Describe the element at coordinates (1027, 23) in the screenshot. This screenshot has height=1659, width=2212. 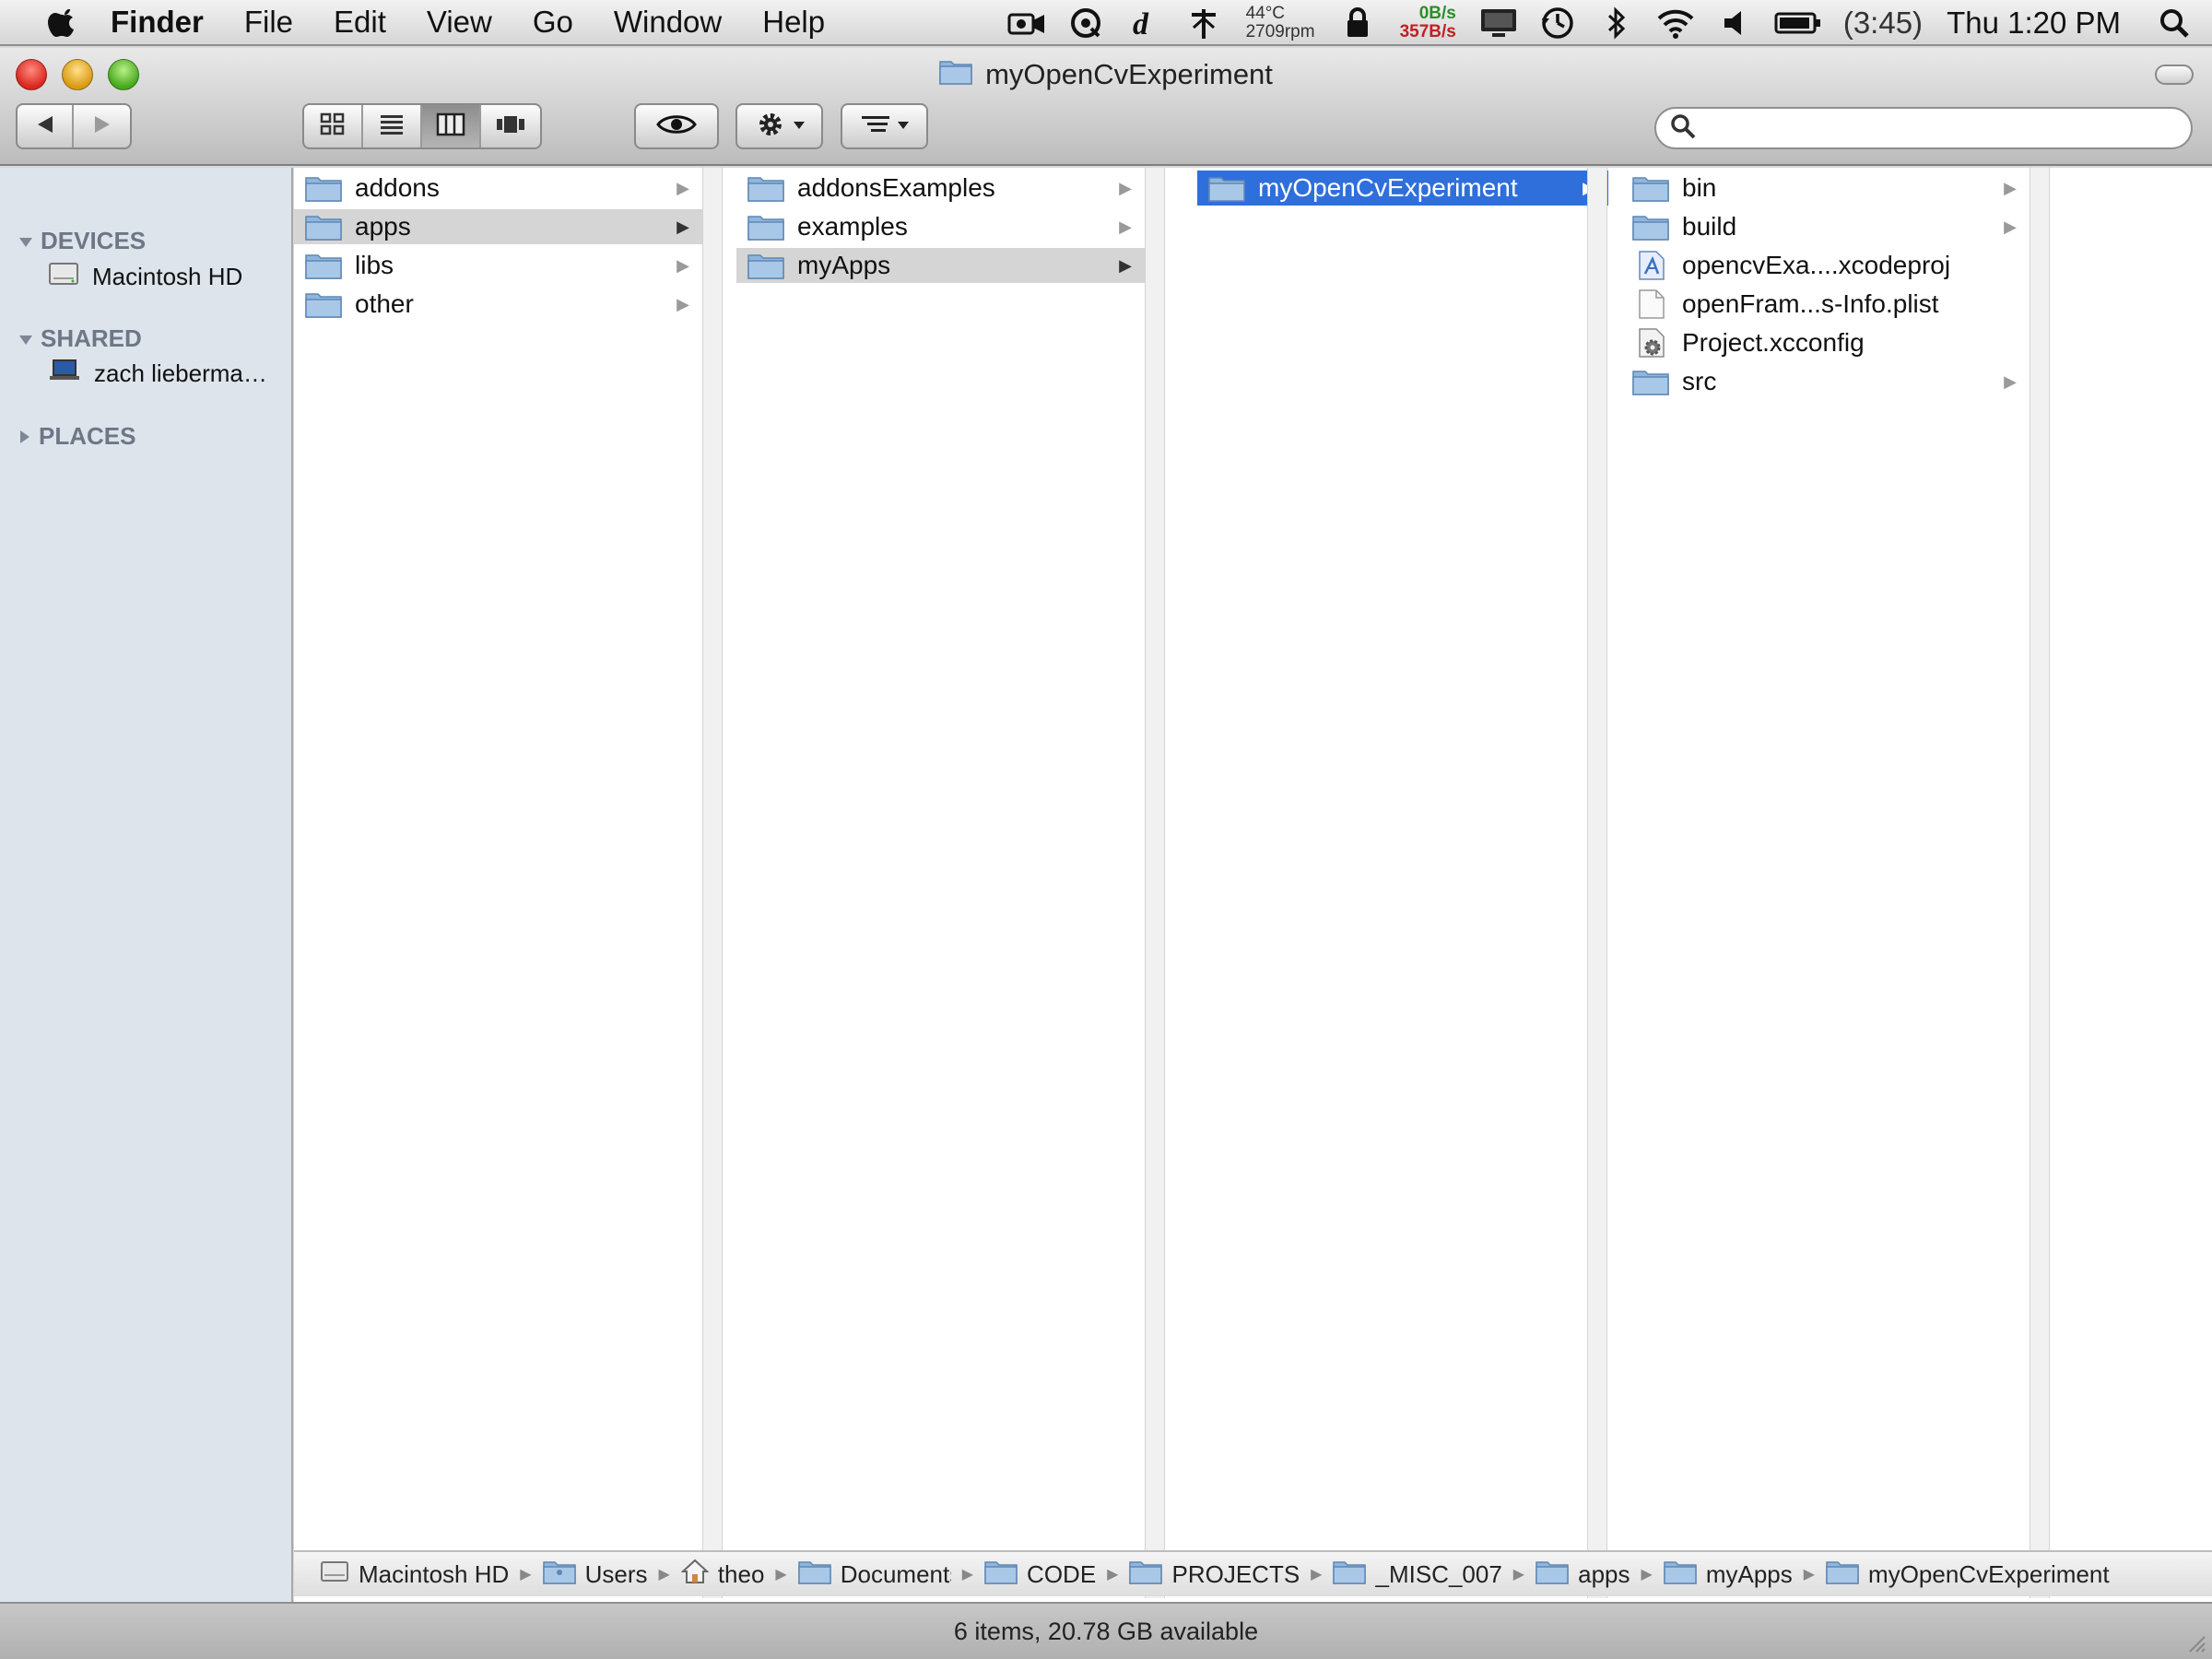
I see `video-camera-icon` at that location.